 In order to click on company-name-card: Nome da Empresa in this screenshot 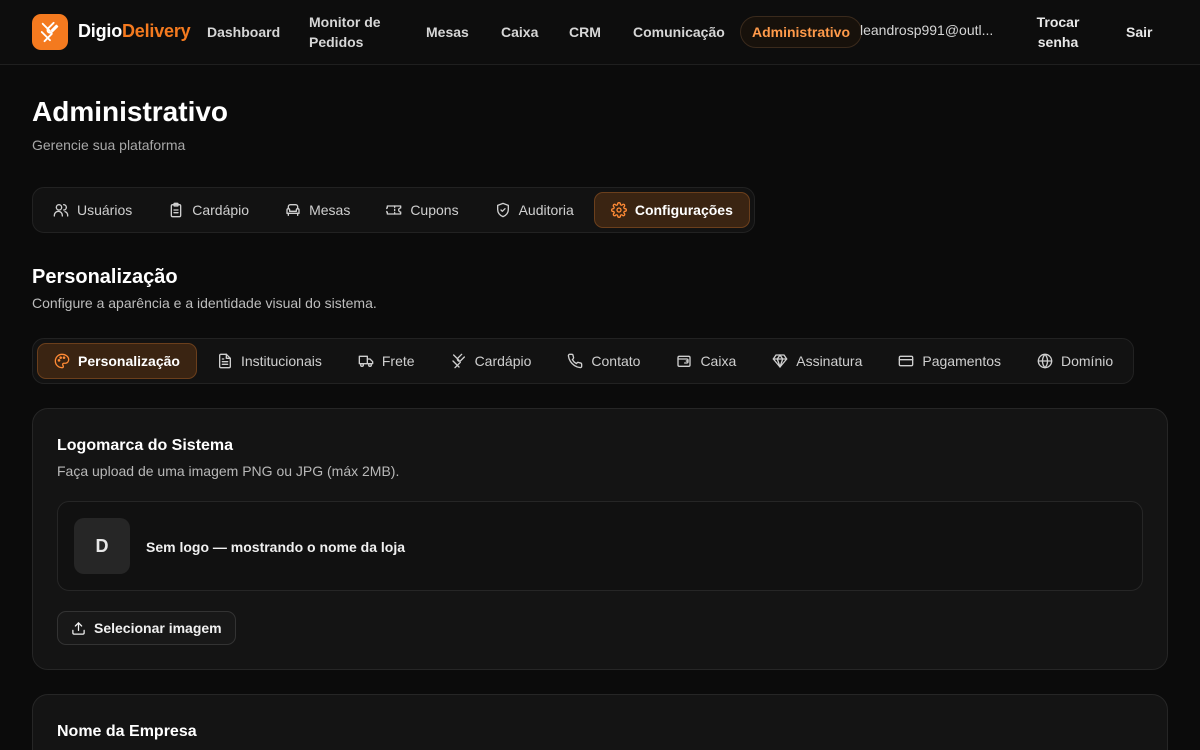, I will do `click(600, 722)`.